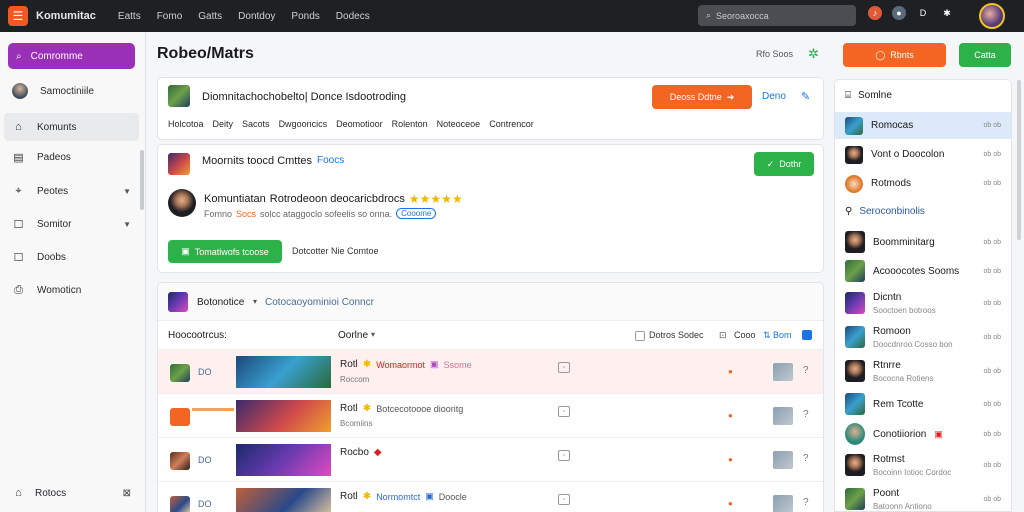  I want to click on sidebar-item-somitor: ☐ Somitor ▼, so click(71, 224).